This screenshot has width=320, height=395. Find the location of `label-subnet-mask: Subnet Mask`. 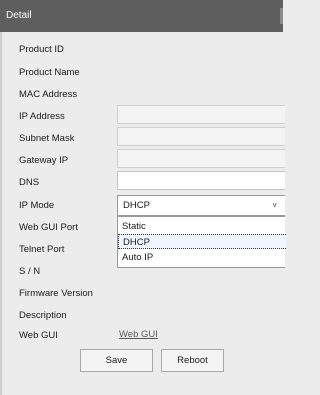

label-subnet-mask: Subnet Mask is located at coordinates (47, 138).